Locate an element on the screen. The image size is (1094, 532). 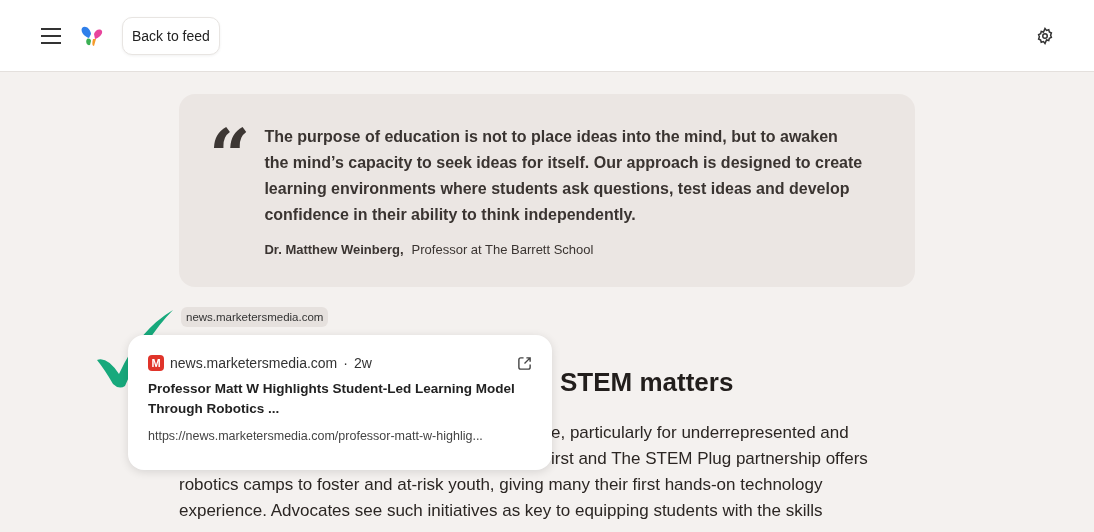
citation-chip: news.marketersmedia.com is located at coordinates (255, 317).